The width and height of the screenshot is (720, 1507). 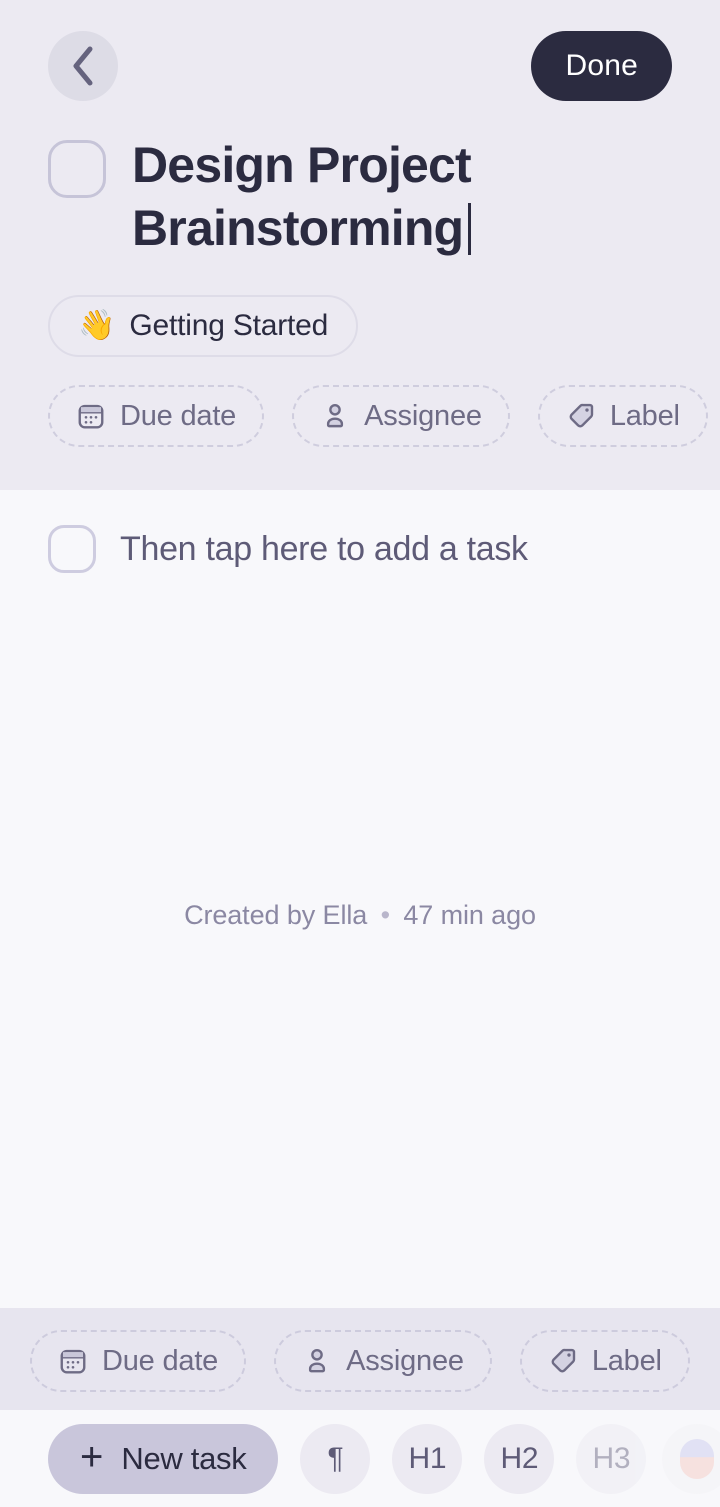 I want to click on header-chip-assignee: Assignee, so click(x=401, y=416).